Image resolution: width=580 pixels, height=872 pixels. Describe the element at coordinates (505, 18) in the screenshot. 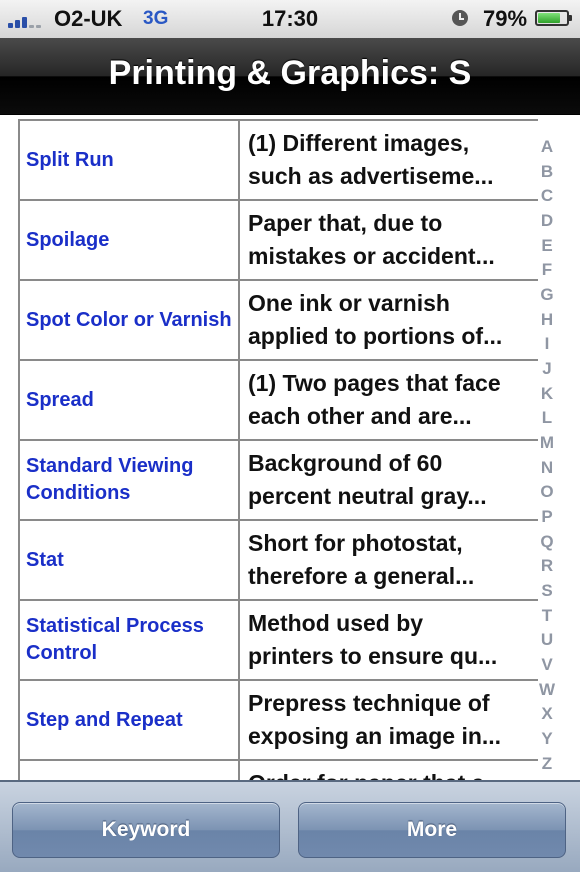

I see `battery-percent: 79%` at that location.